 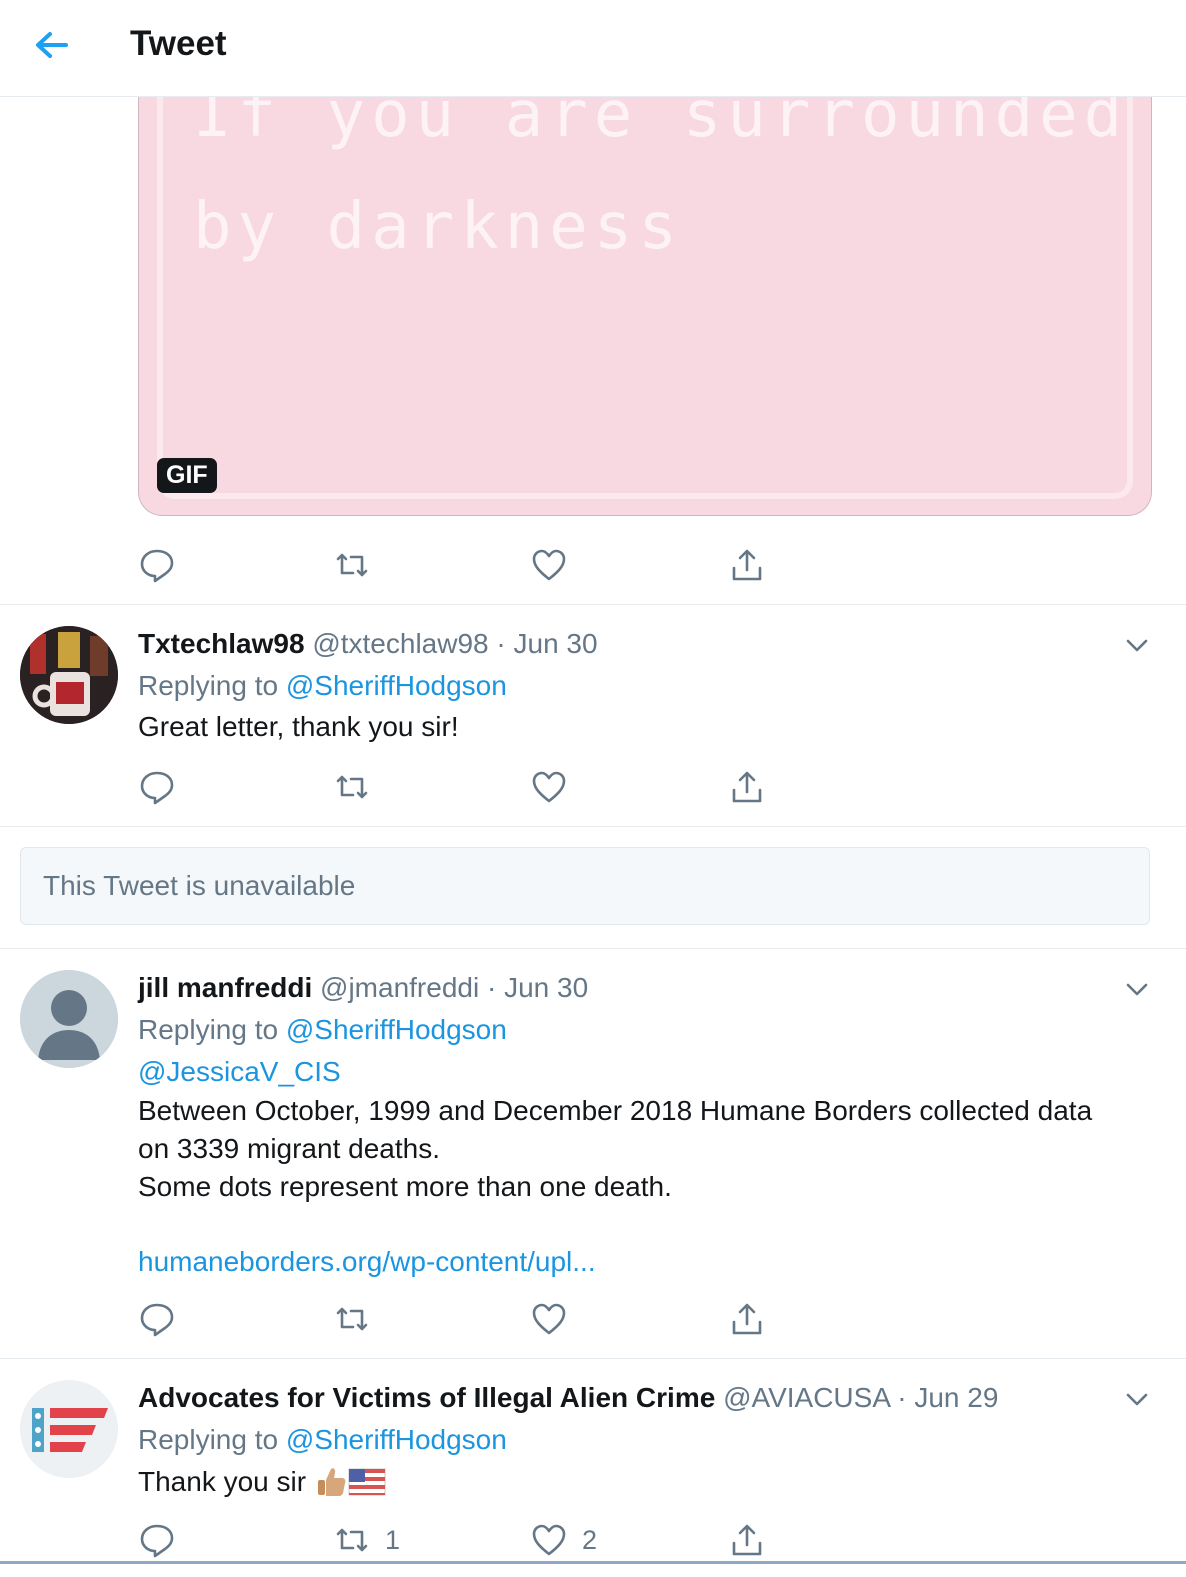 What do you see at coordinates (956, 1397) in the screenshot?
I see `tweet-date: Jun 29` at bounding box center [956, 1397].